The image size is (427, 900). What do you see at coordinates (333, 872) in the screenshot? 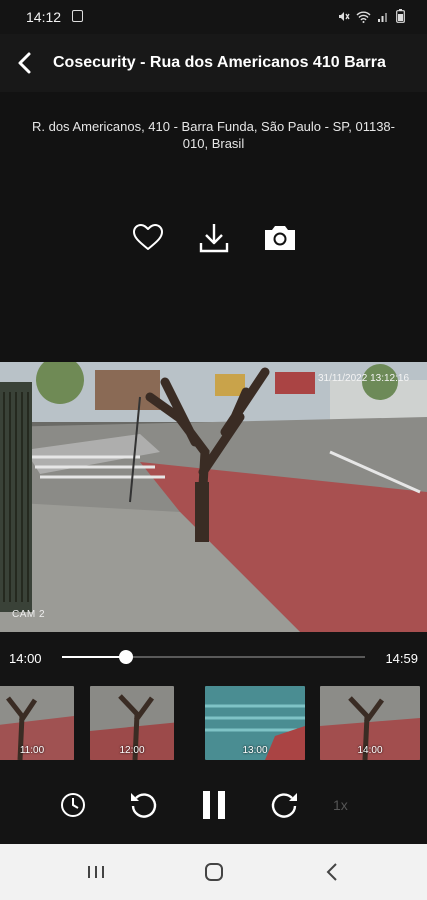
I see `back-icon` at bounding box center [333, 872].